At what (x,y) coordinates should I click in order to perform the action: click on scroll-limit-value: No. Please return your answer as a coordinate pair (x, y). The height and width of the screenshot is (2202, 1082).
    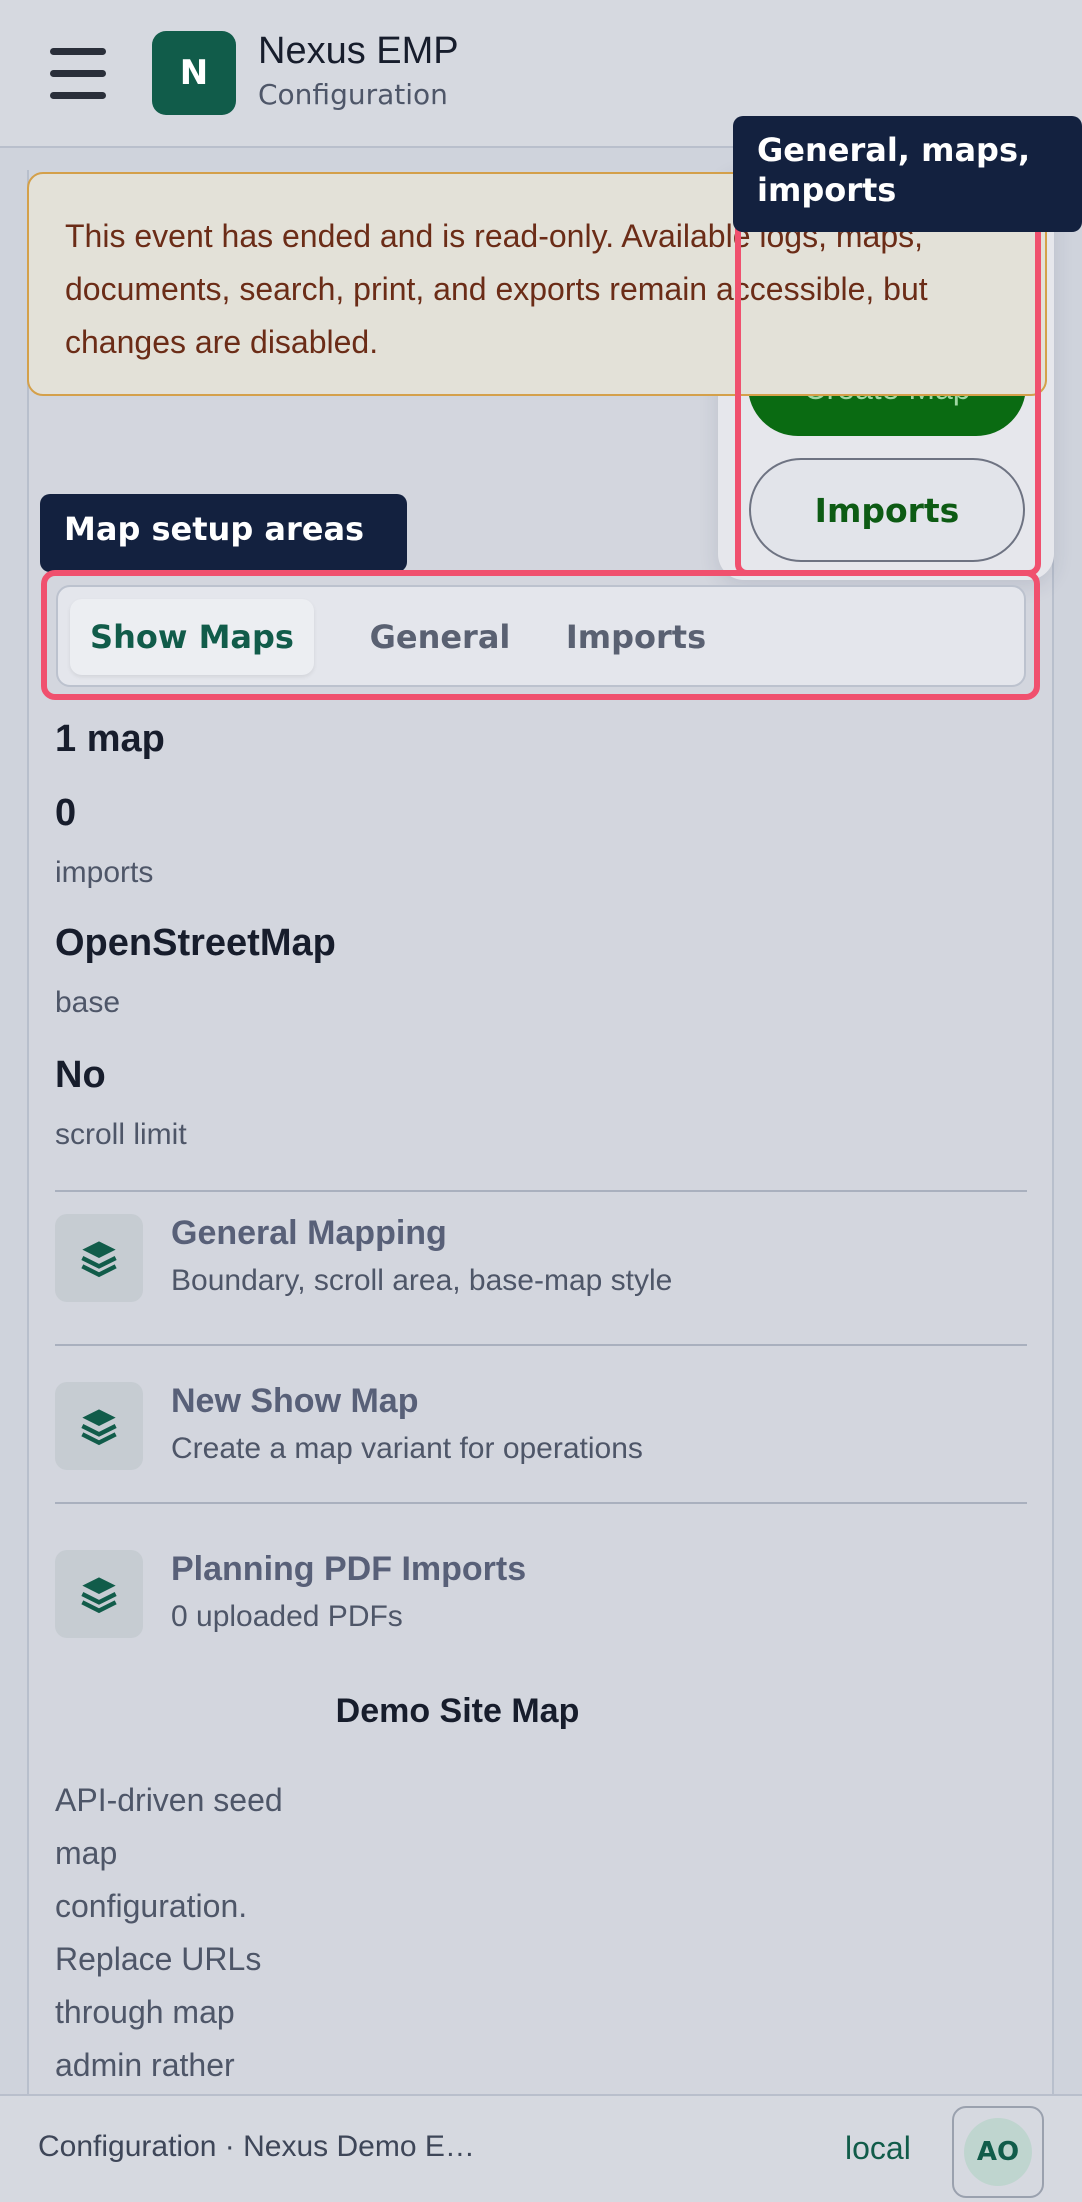
    Looking at the image, I should click on (80, 1075).